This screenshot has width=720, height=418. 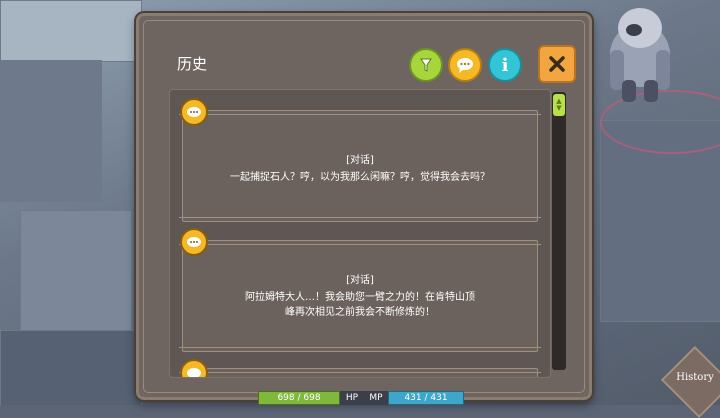 I want to click on hp-bar: 698 / 698, so click(x=299, y=398).